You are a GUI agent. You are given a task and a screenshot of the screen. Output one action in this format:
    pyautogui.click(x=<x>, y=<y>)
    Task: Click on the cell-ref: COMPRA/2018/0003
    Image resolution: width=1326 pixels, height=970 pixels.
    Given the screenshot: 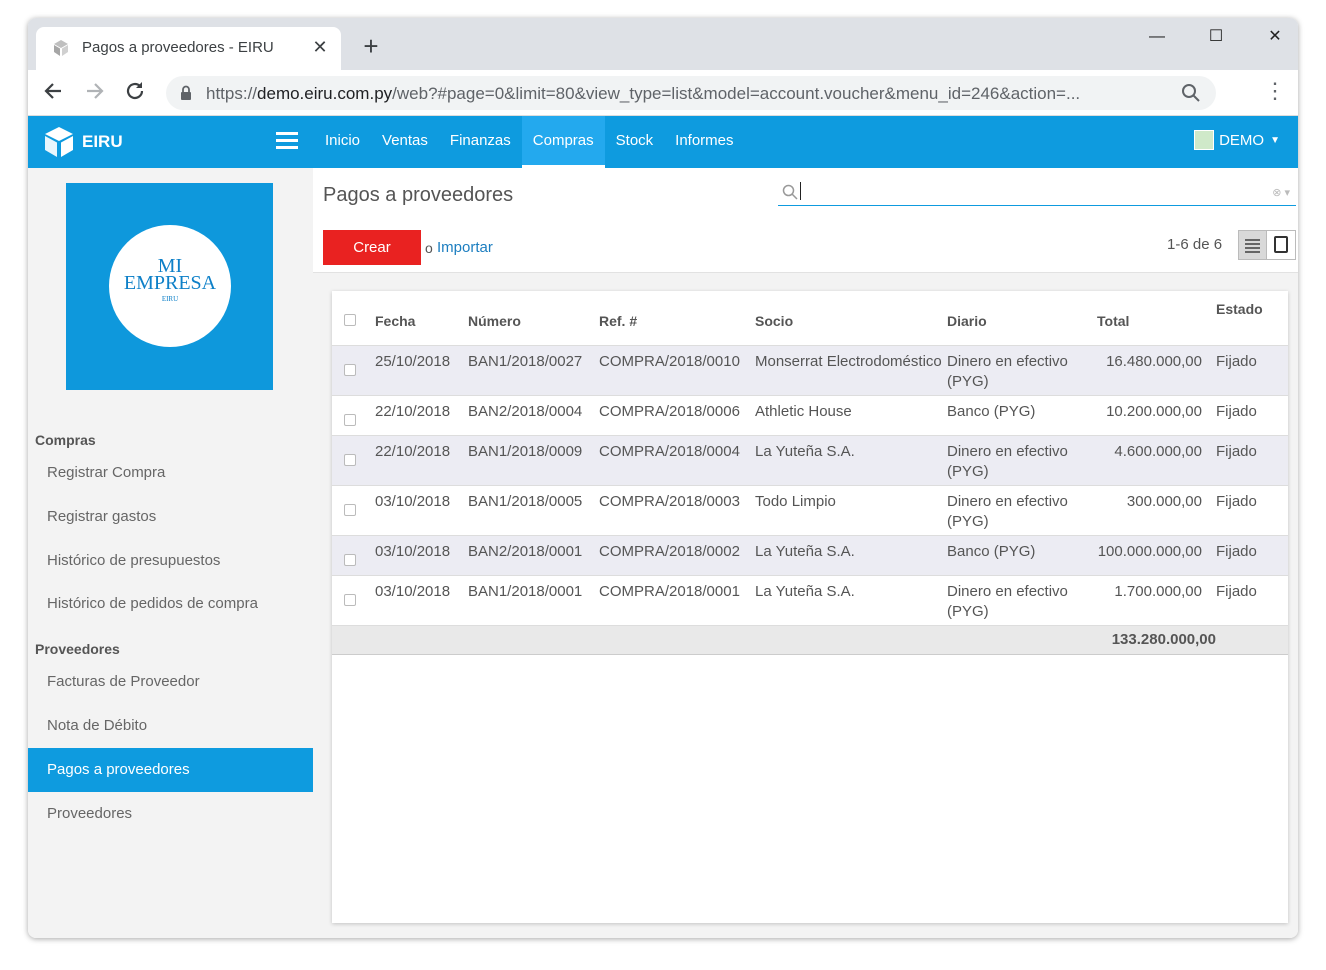 What is the action you would take?
    pyautogui.click(x=677, y=510)
    